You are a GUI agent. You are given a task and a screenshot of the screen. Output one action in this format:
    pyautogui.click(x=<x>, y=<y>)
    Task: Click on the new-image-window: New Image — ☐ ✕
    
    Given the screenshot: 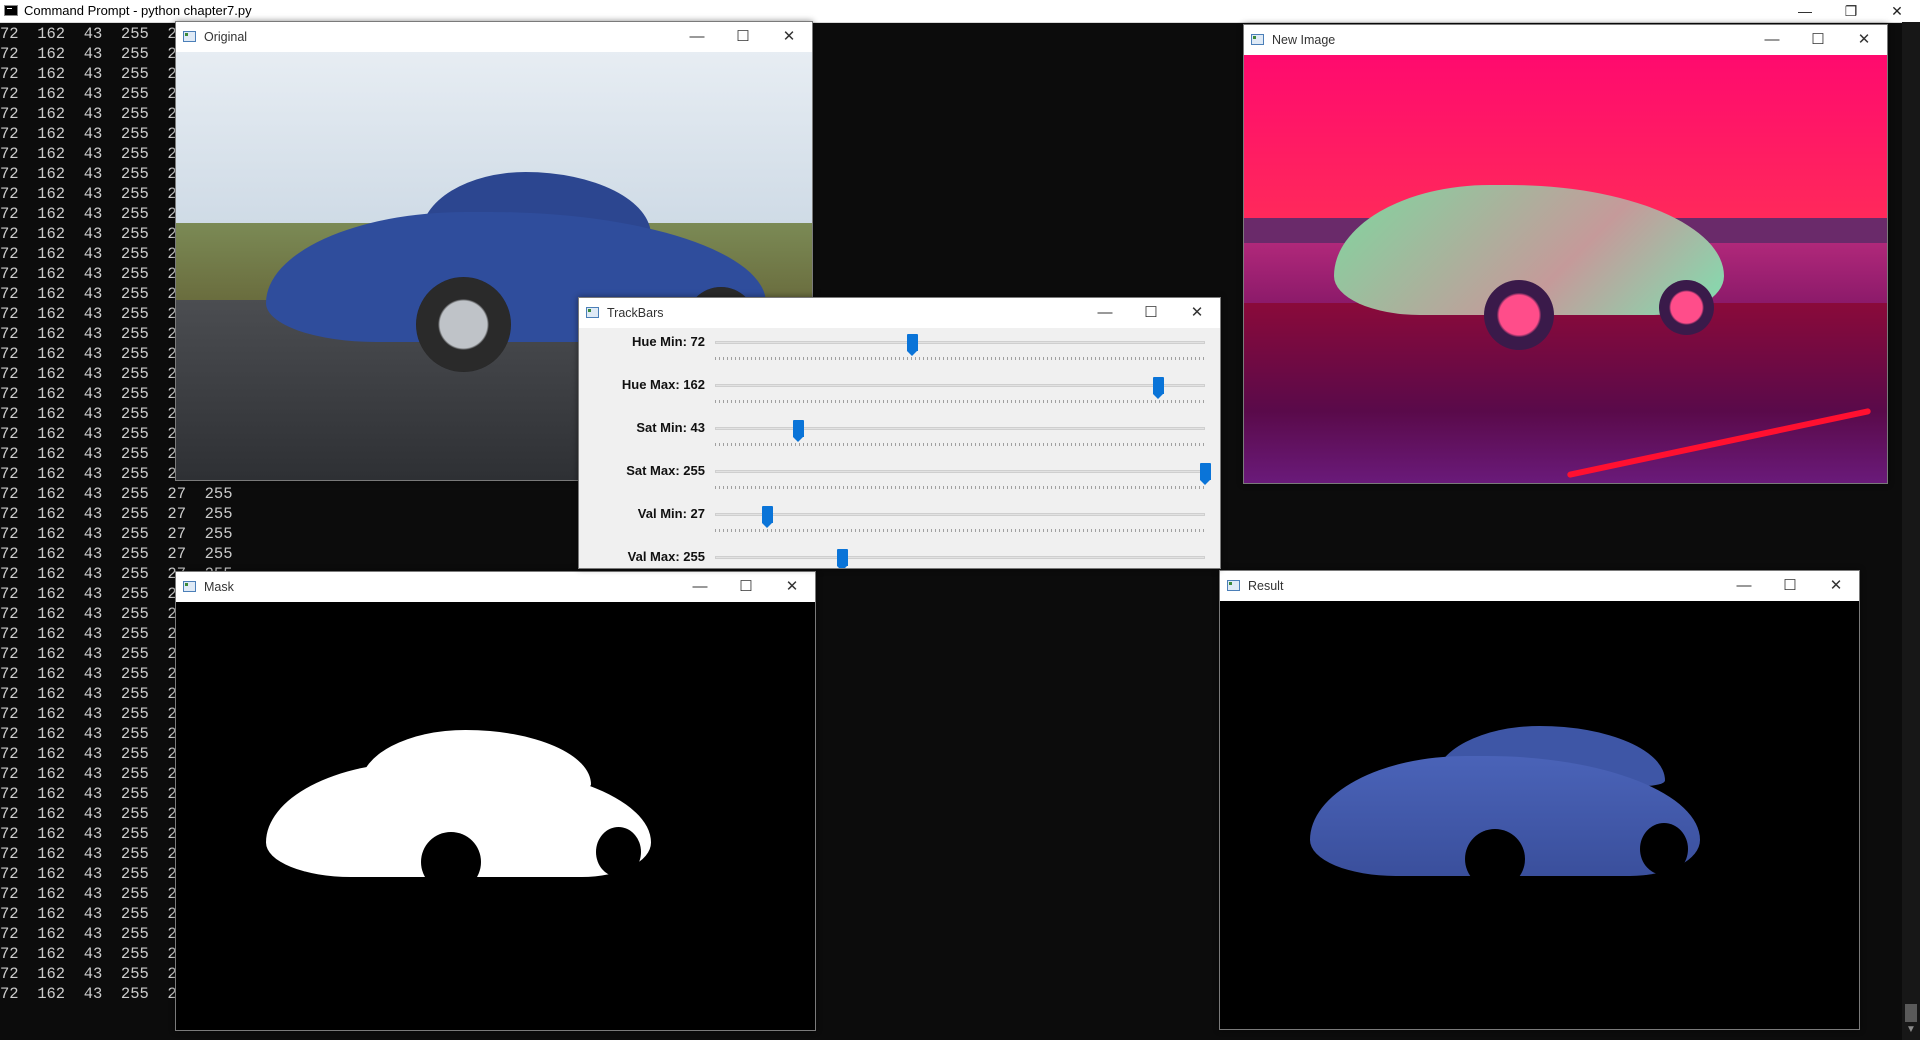 What is the action you would take?
    pyautogui.click(x=1565, y=254)
    